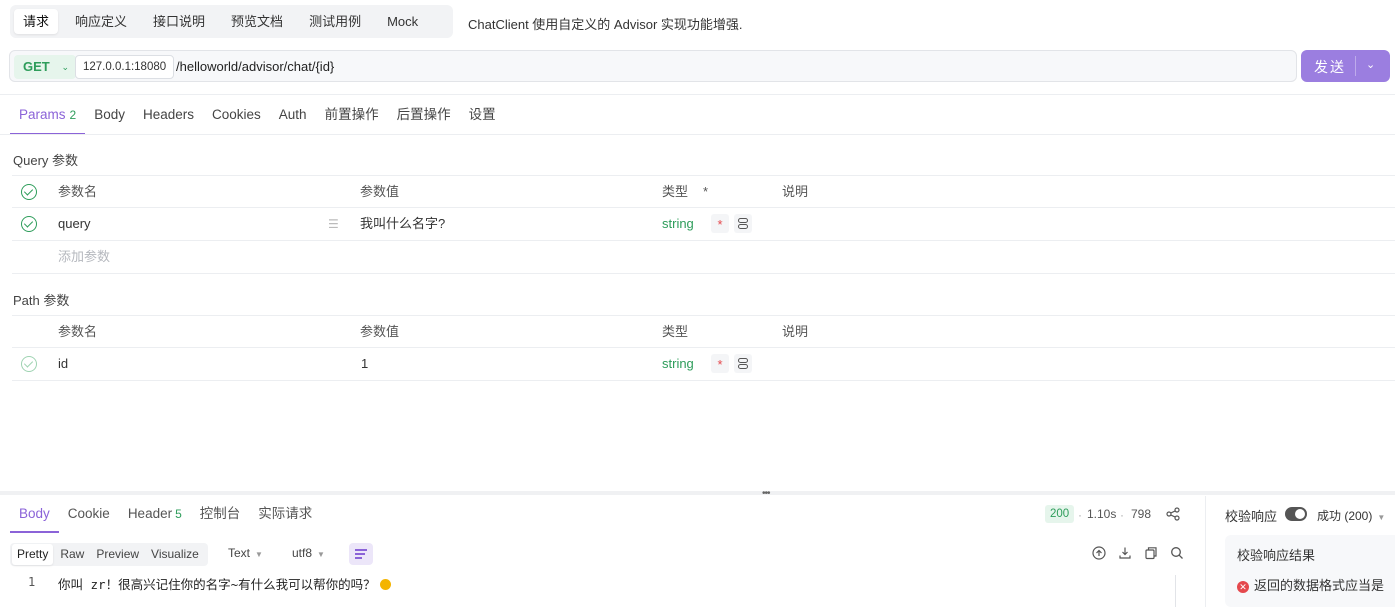 Image resolution: width=1395 pixels, height=607 pixels. I want to click on param-name: id, so click(63, 363).